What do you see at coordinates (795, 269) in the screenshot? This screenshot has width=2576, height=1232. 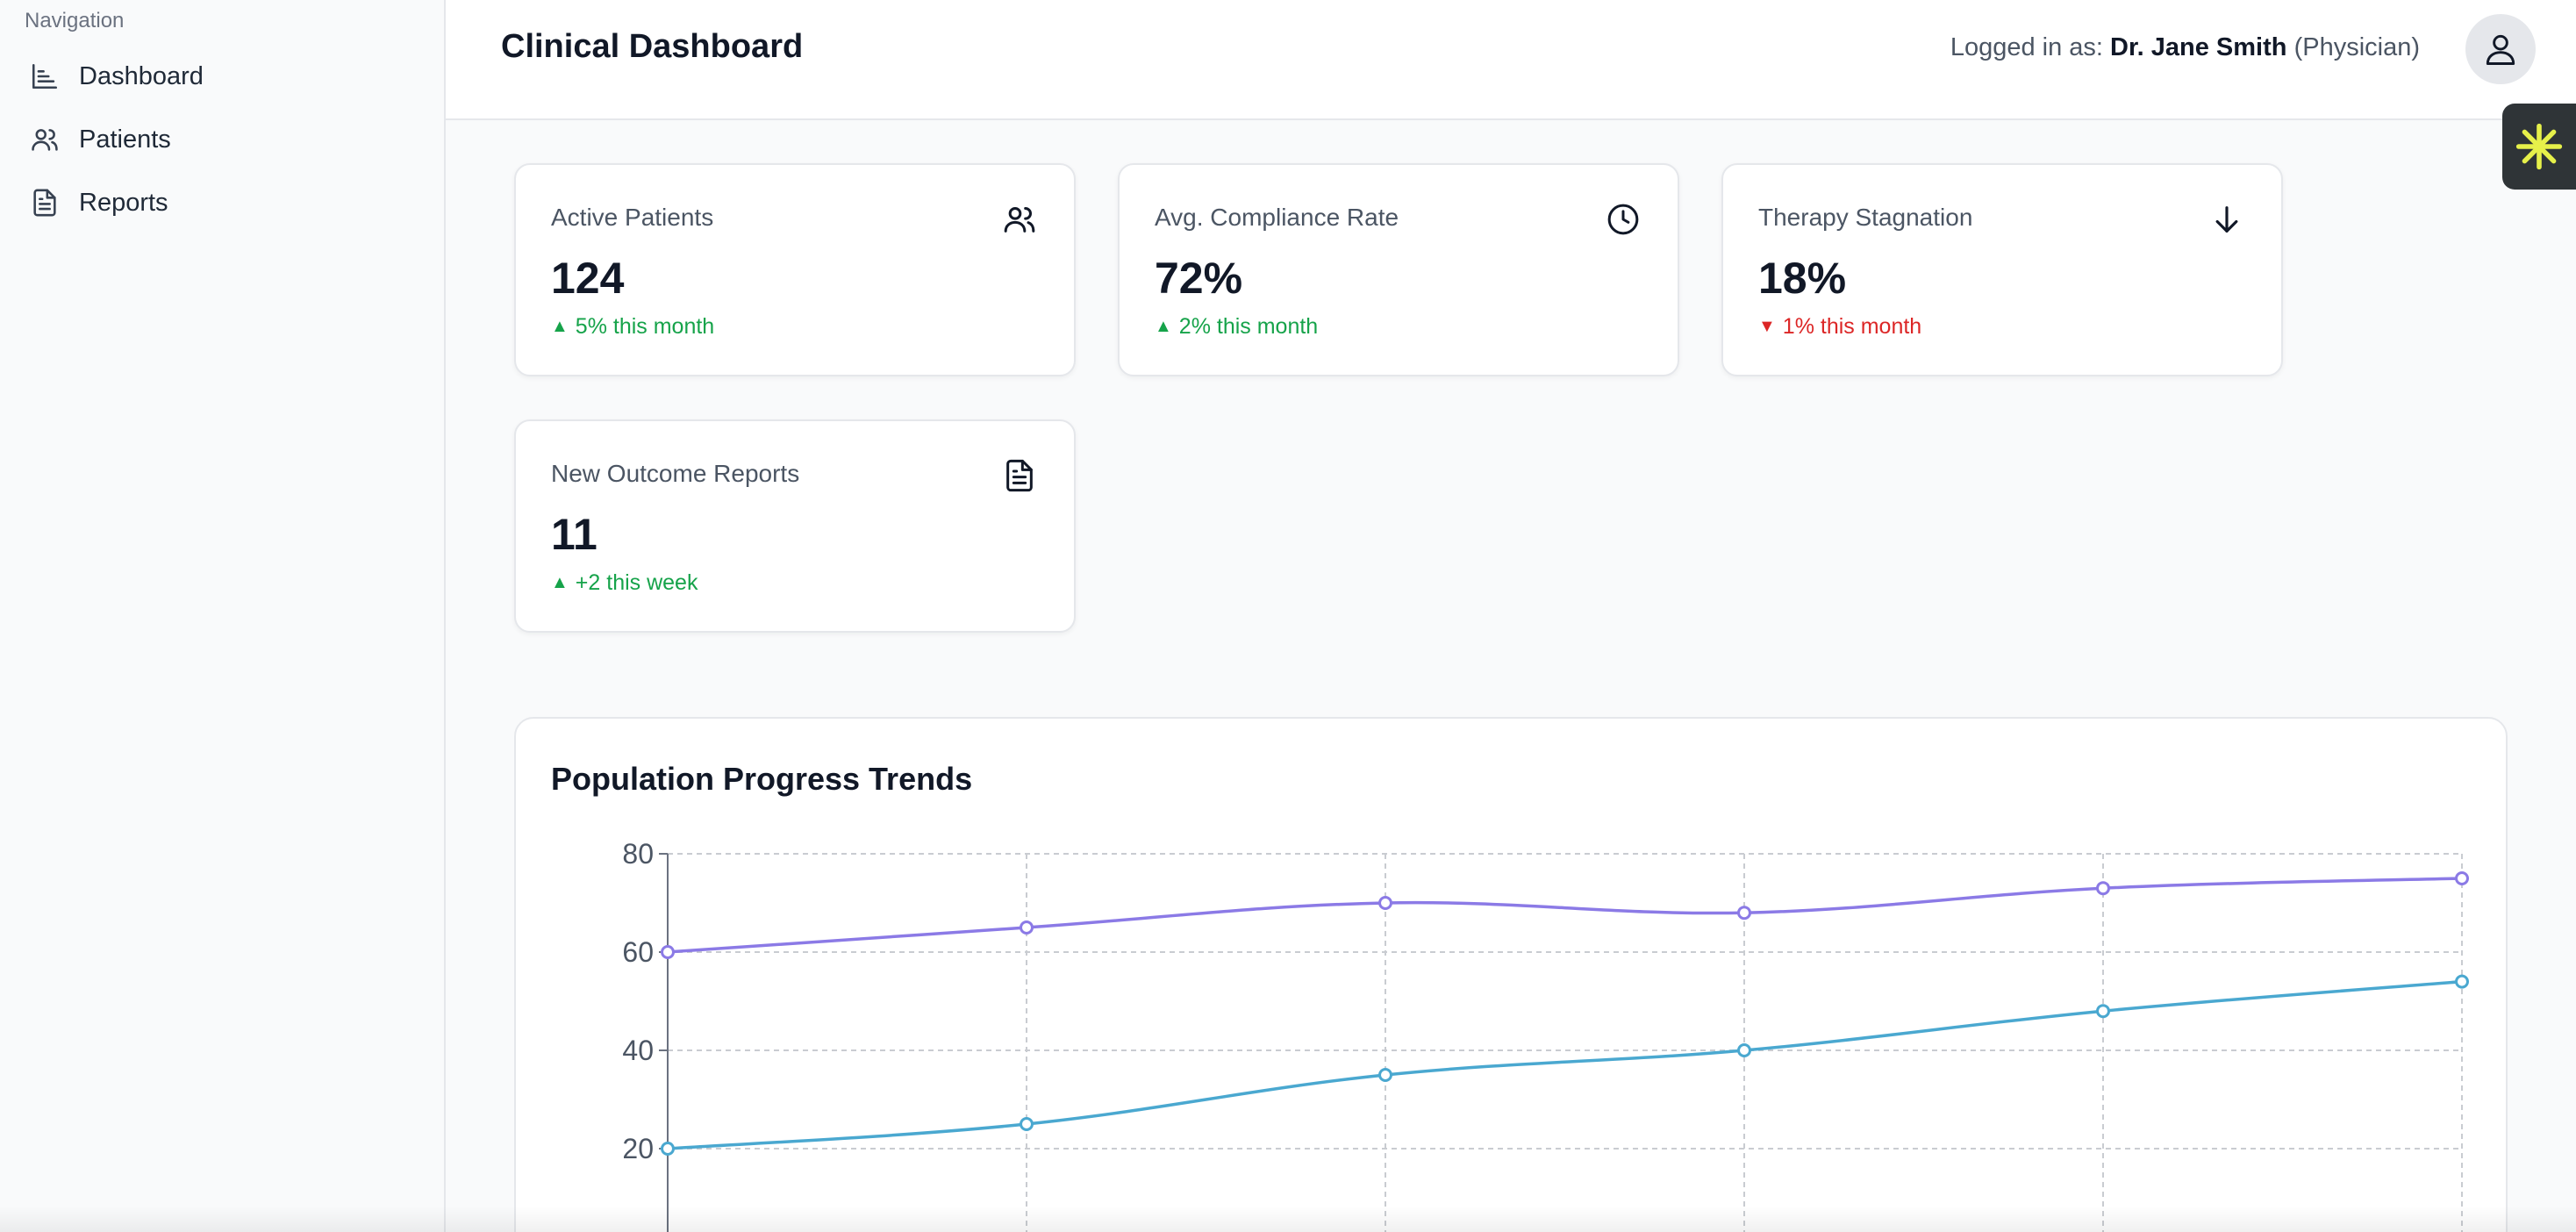 I see `stat-card-active-patients: Active Patients 124 ▲ 5% this month` at bounding box center [795, 269].